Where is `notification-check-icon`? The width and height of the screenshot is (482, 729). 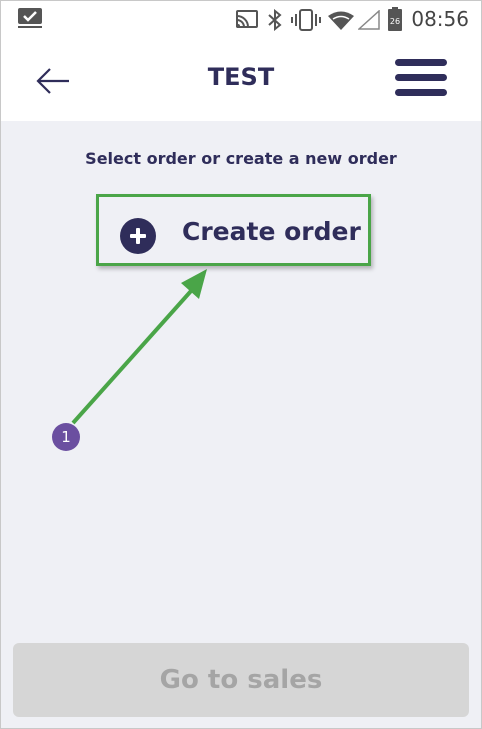 notification-check-icon is located at coordinates (30, 18).